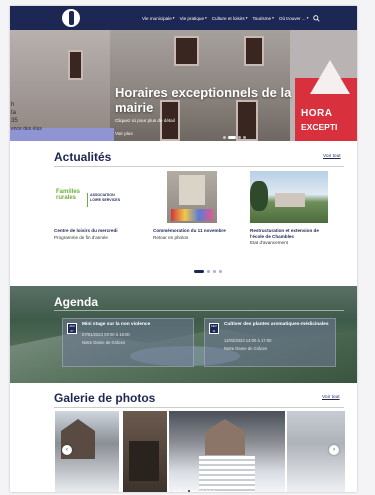 The height and width of the screenshot is (495, 375). What do you see at coordinates (248, 340) in the screenshot?
I see `event-date: 11/02/2023 14:00 à 17:00` at bounding box center [248, 340].